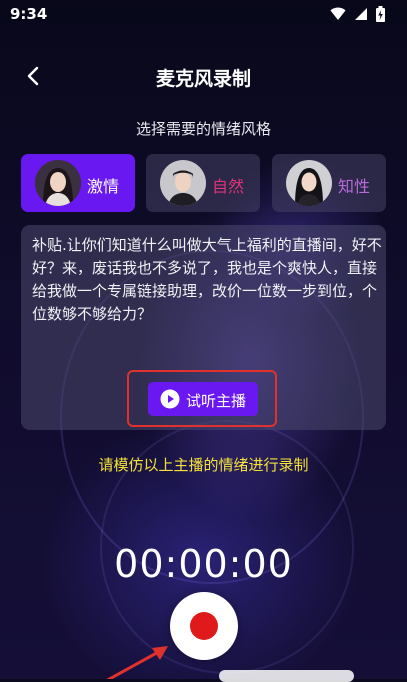 This screenshot has width=407, height=682. I want to click on record-dot-icon, so click(204, 626).